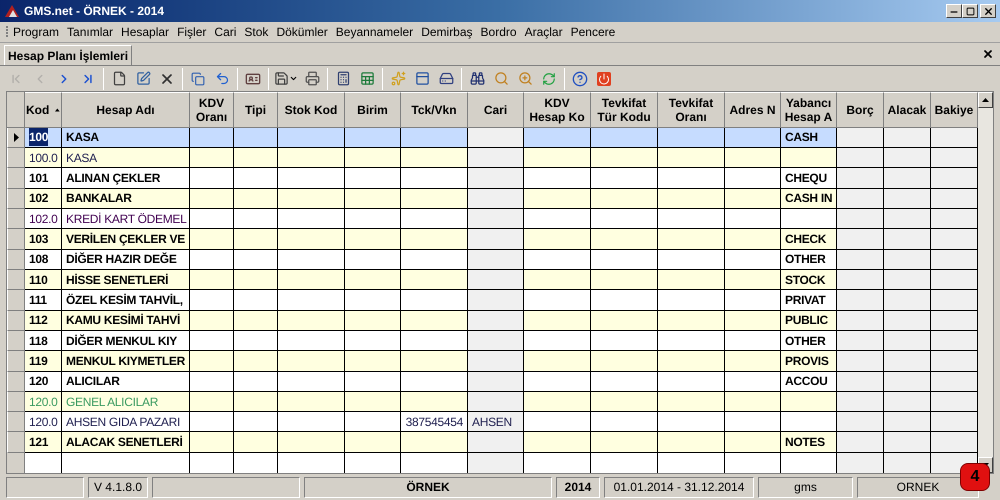 Image resolution: width=1000 pixels, height=500 pixels. Describe the element at coordinates (988, 11) in the screenshot. I see `close-button` at that location.